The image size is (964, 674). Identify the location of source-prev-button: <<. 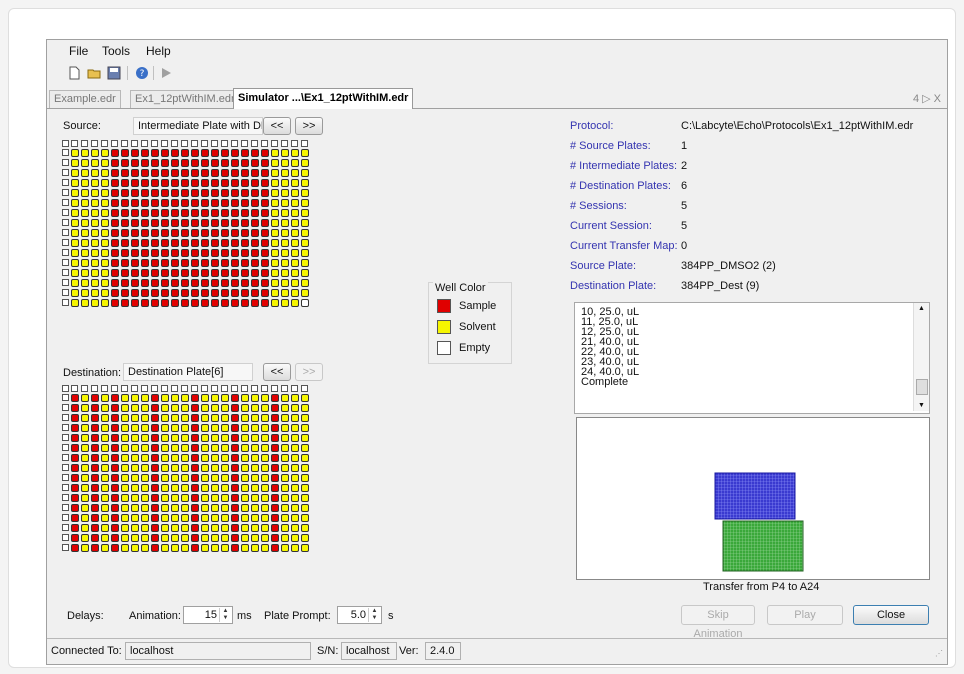
(277, 126).